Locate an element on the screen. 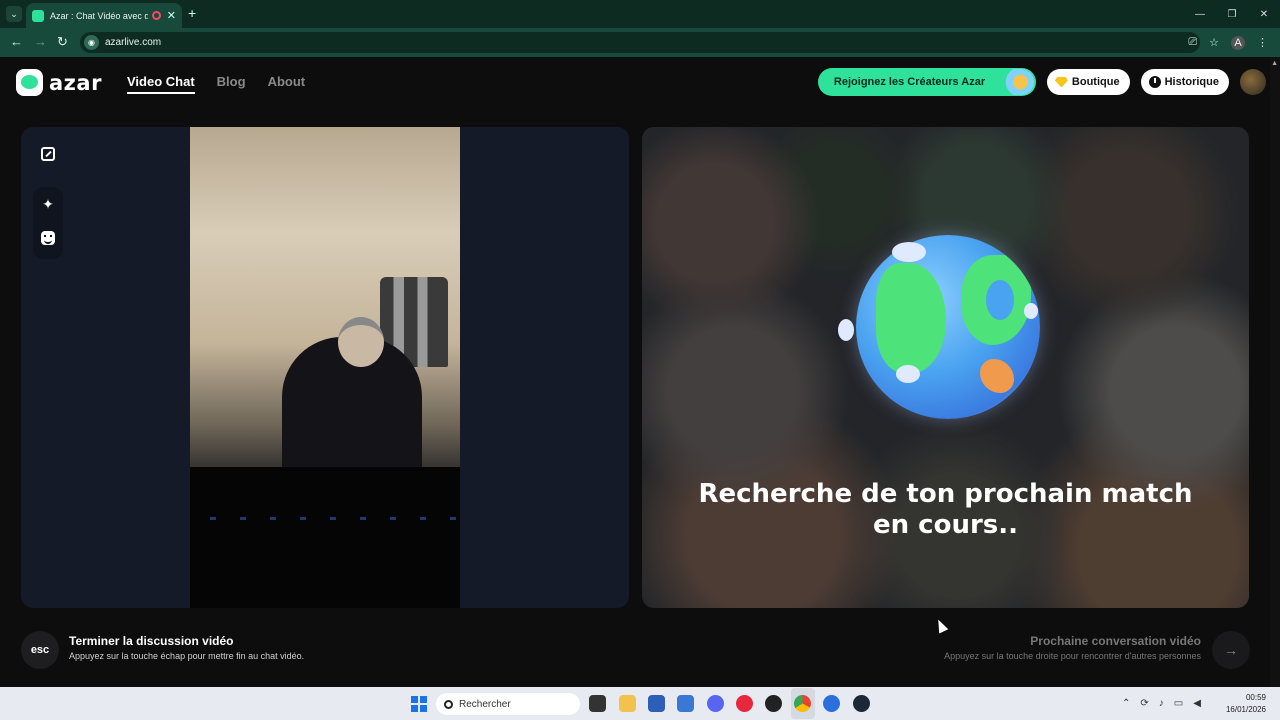 The height and width of the screenshot is (720, 1280). next-chat-arrow-button: → is located at coordinates (1231, 650).